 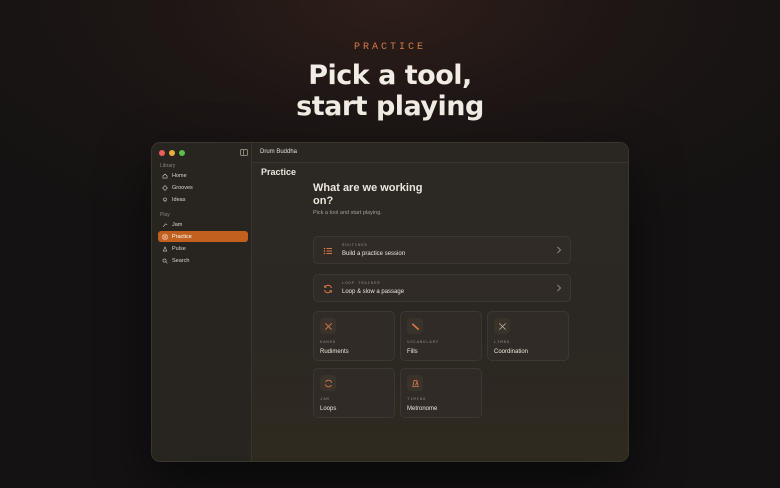 I want to click on tile-fills: VOCABULARY Fills, so click(x=441, y=336).